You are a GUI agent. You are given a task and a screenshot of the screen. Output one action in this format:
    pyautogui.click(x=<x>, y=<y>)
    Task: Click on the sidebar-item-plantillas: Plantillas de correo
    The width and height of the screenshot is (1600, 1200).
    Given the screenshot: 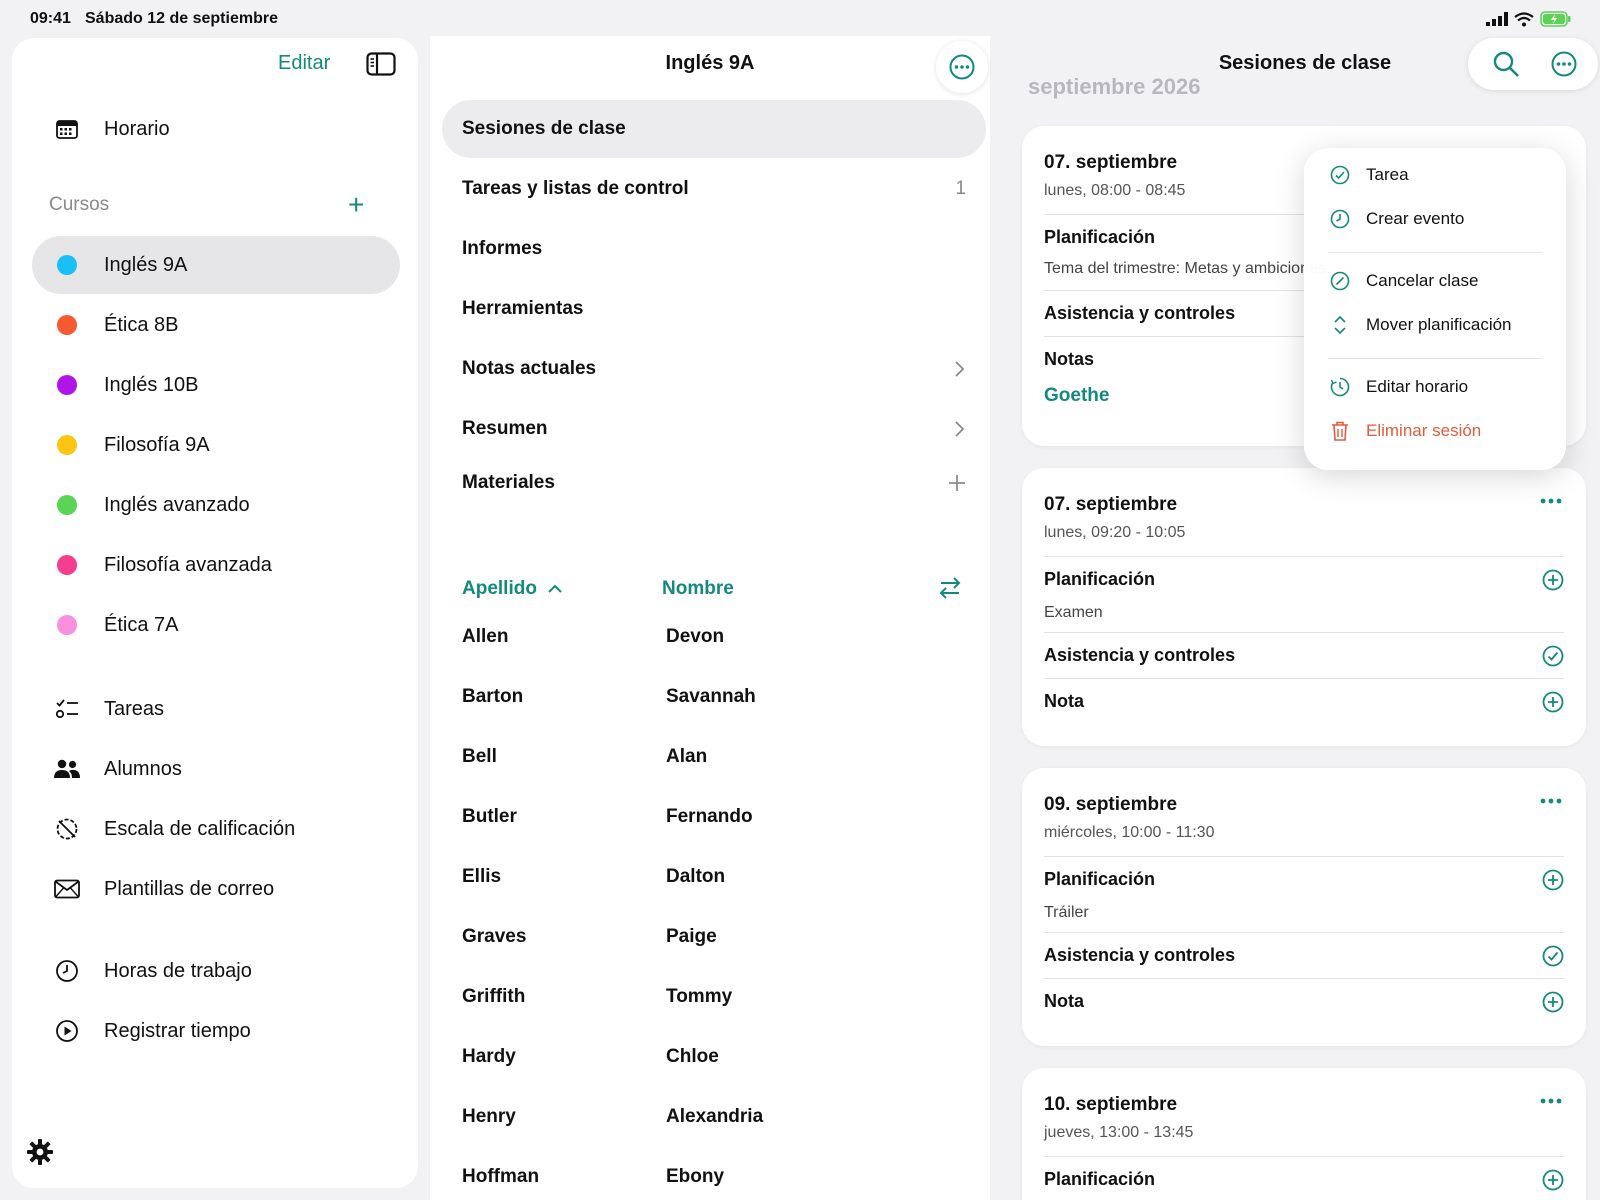 What is the action you would take?
    pyautogui.click(x=216, y=889)
    